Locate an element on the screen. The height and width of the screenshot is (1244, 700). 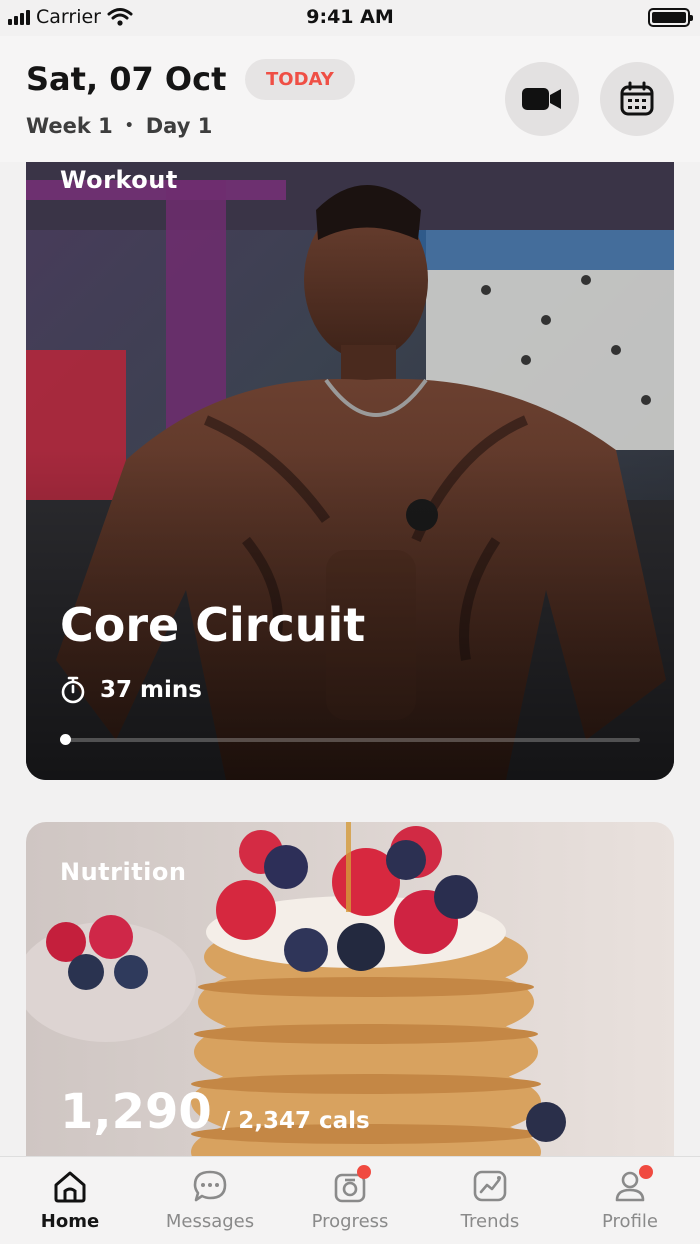
day-header: Sat, 07 Oct TODAY Week 1 • Day 1 is located at coordinates (350, 99).